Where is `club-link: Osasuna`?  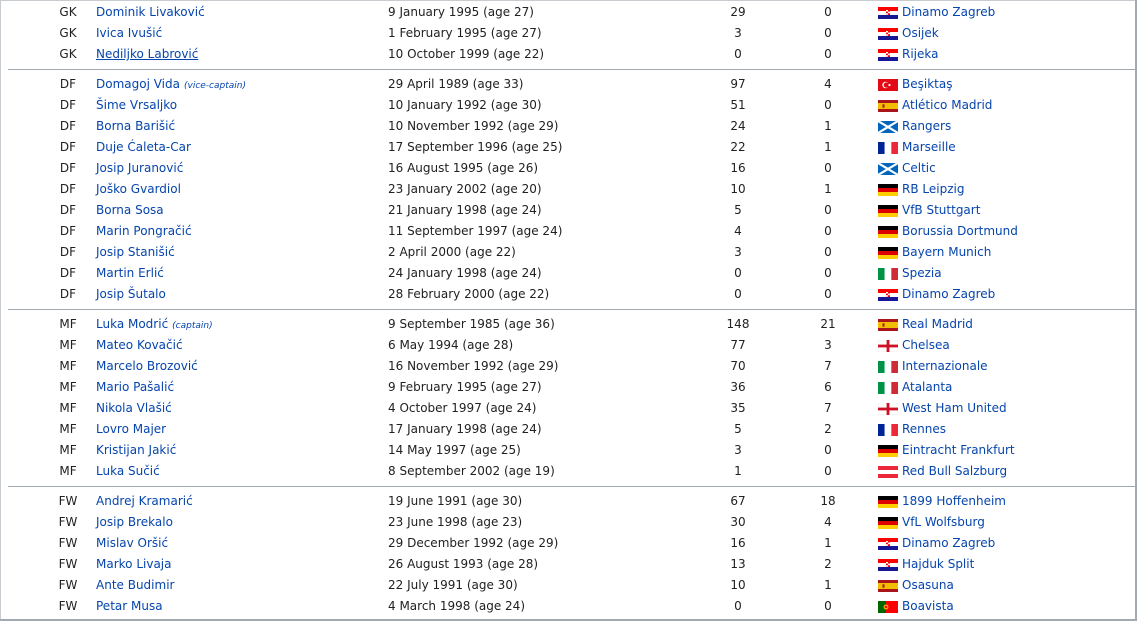
club-link: Osasuna is located at coordinates (928, 585).